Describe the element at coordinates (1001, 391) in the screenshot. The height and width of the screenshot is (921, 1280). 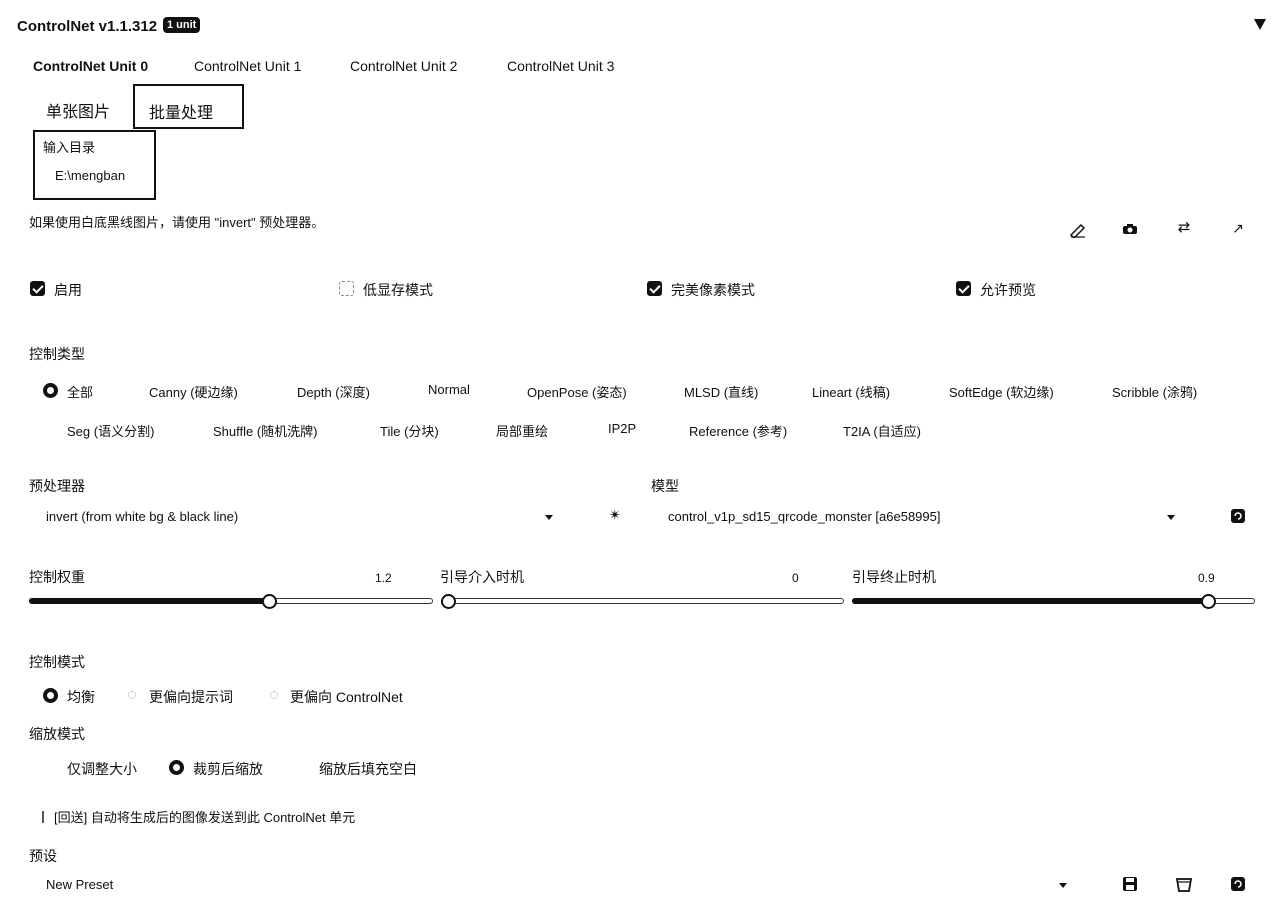
I see `control-type-softedge: SoftEdge (软边缘)` at that location.